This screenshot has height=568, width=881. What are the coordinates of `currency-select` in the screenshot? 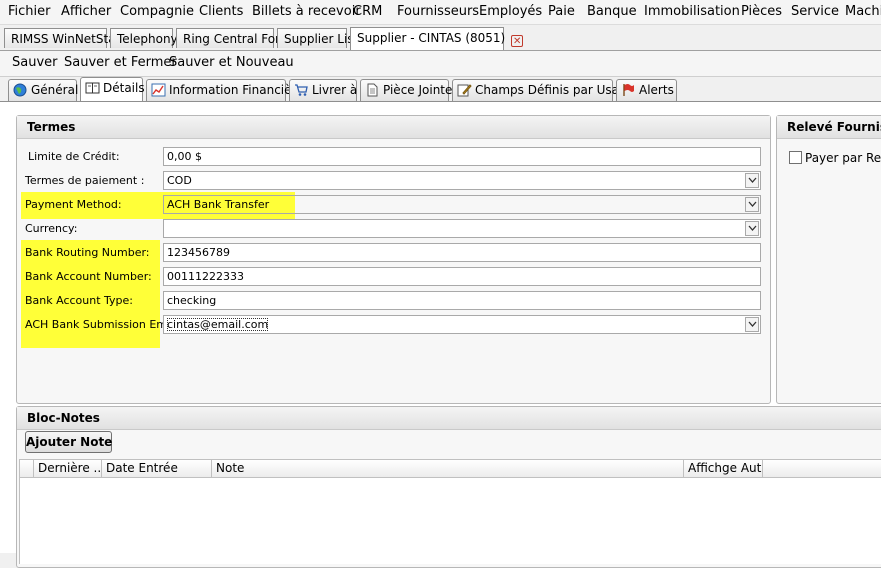 It's located at (462, 228).